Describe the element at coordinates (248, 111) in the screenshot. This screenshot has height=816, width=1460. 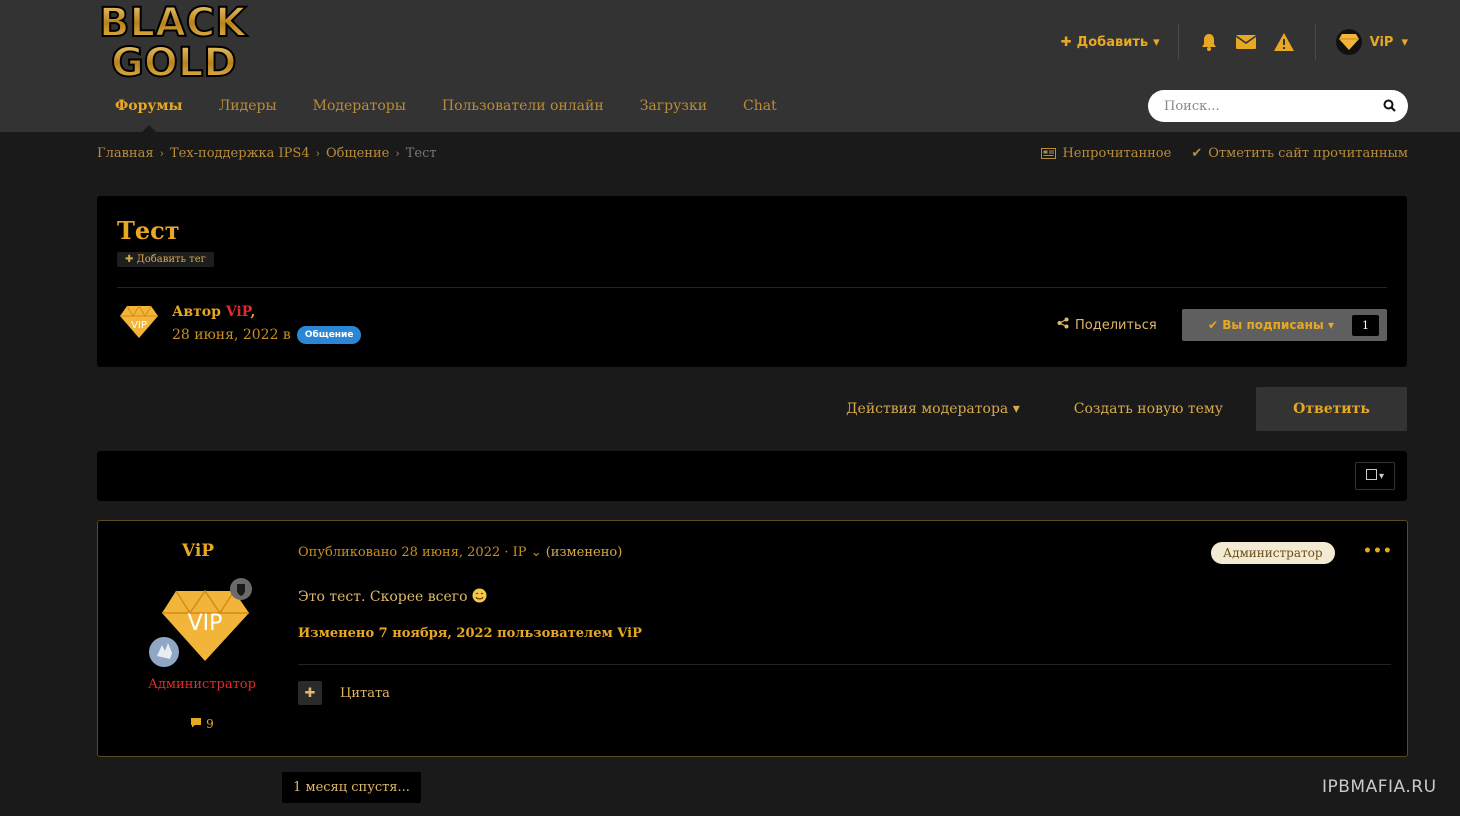
I see `nav-item-leaders: Лидеры` at that location.